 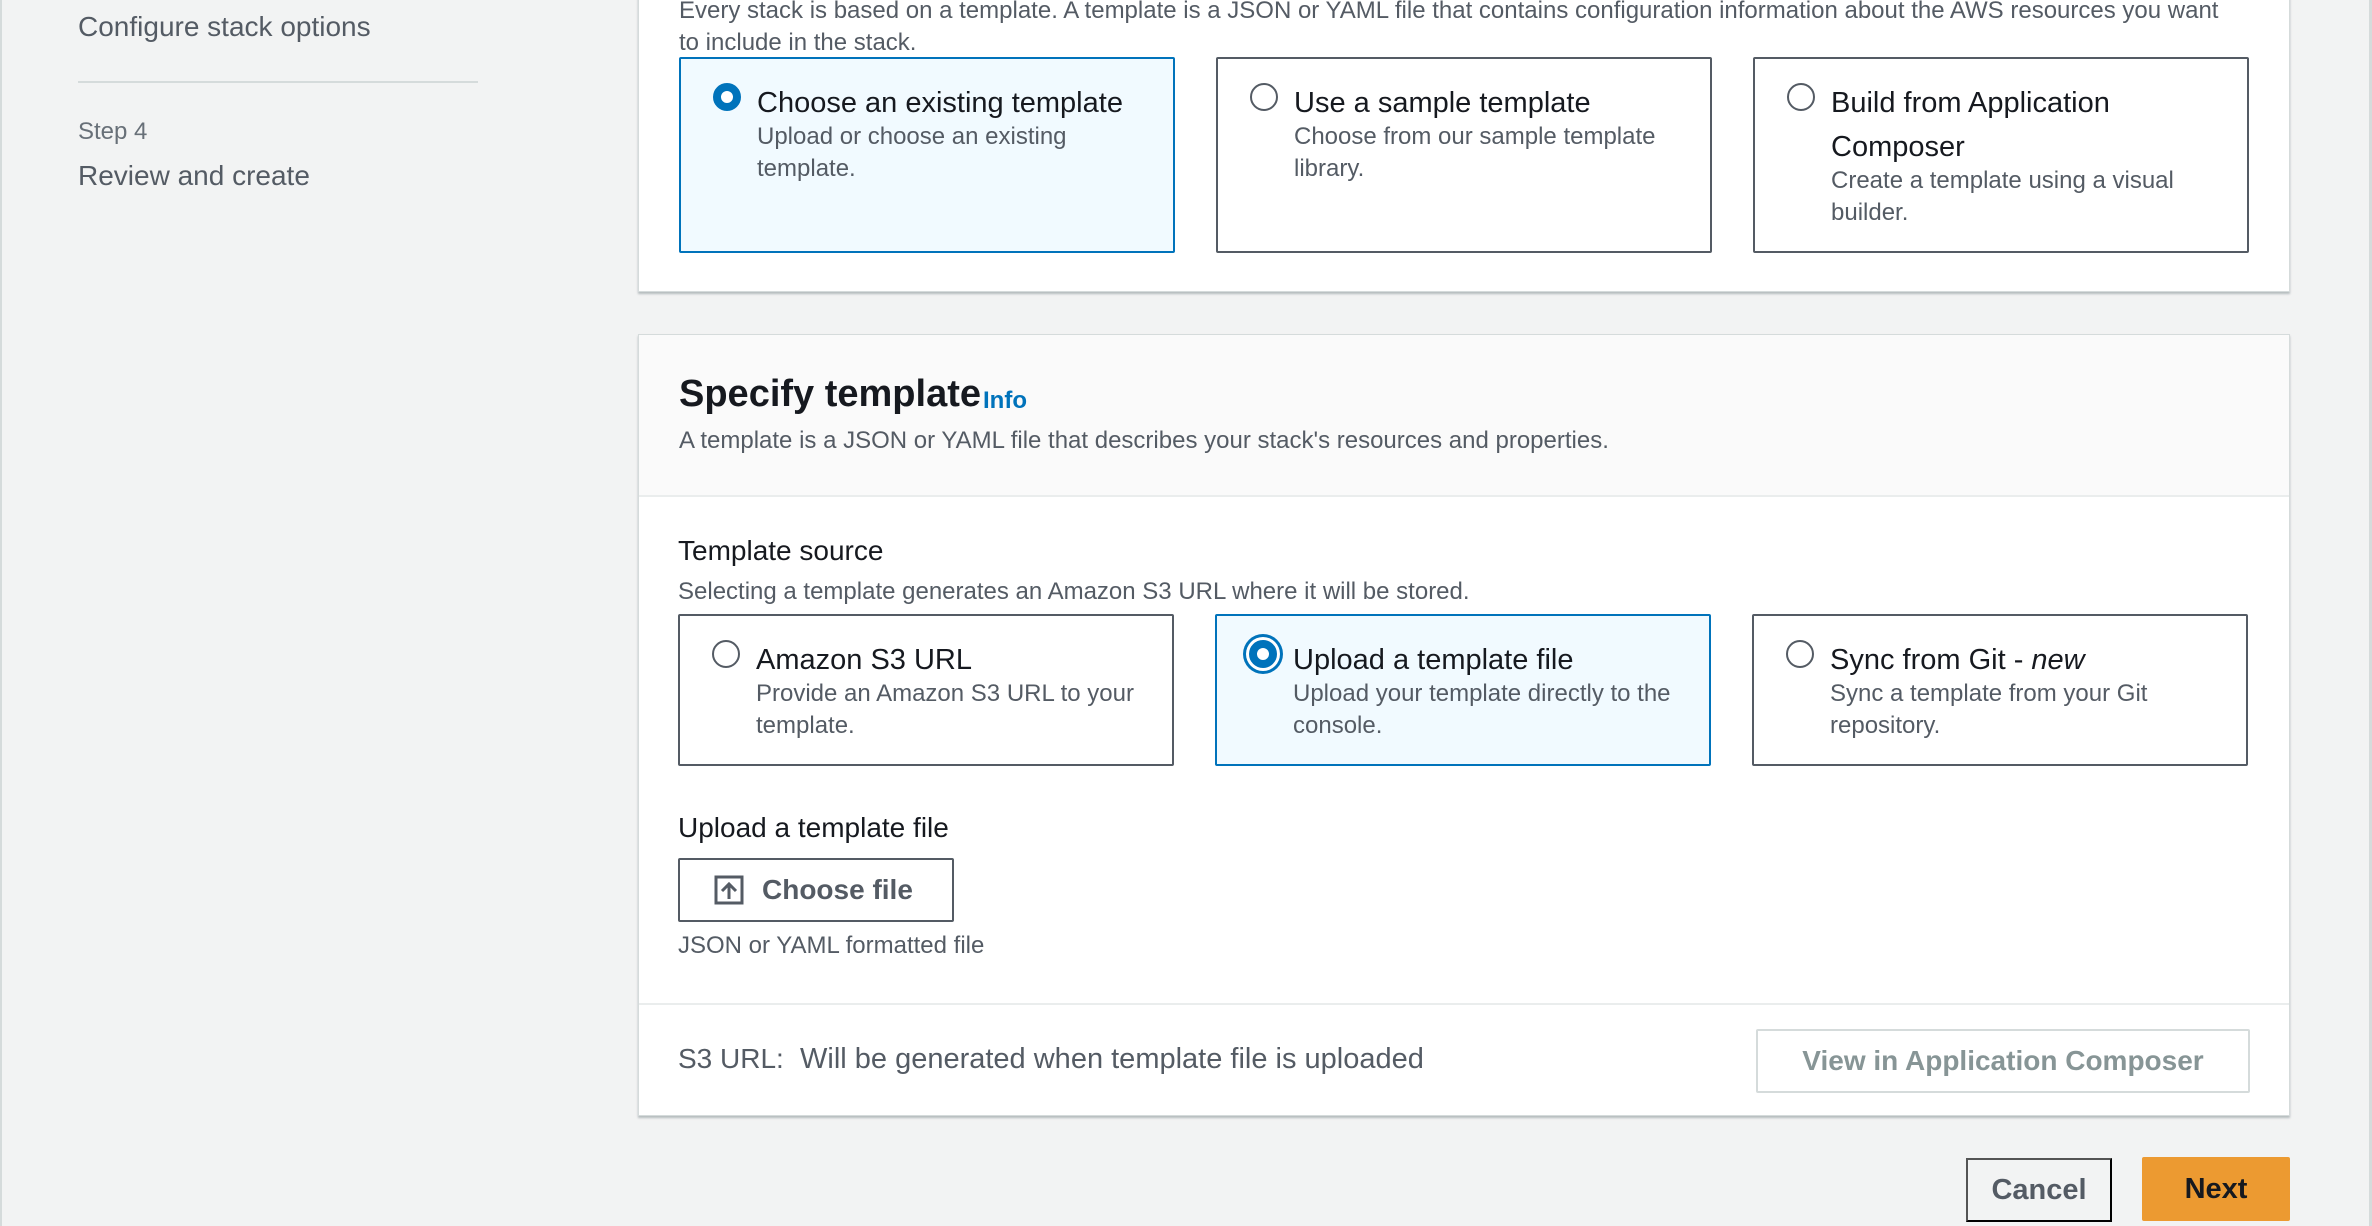 What do you see at coordinates (1970, 125) in the screenshot?
I see `option-title: Build from Application Composer` at bounding box center [1970, 125].